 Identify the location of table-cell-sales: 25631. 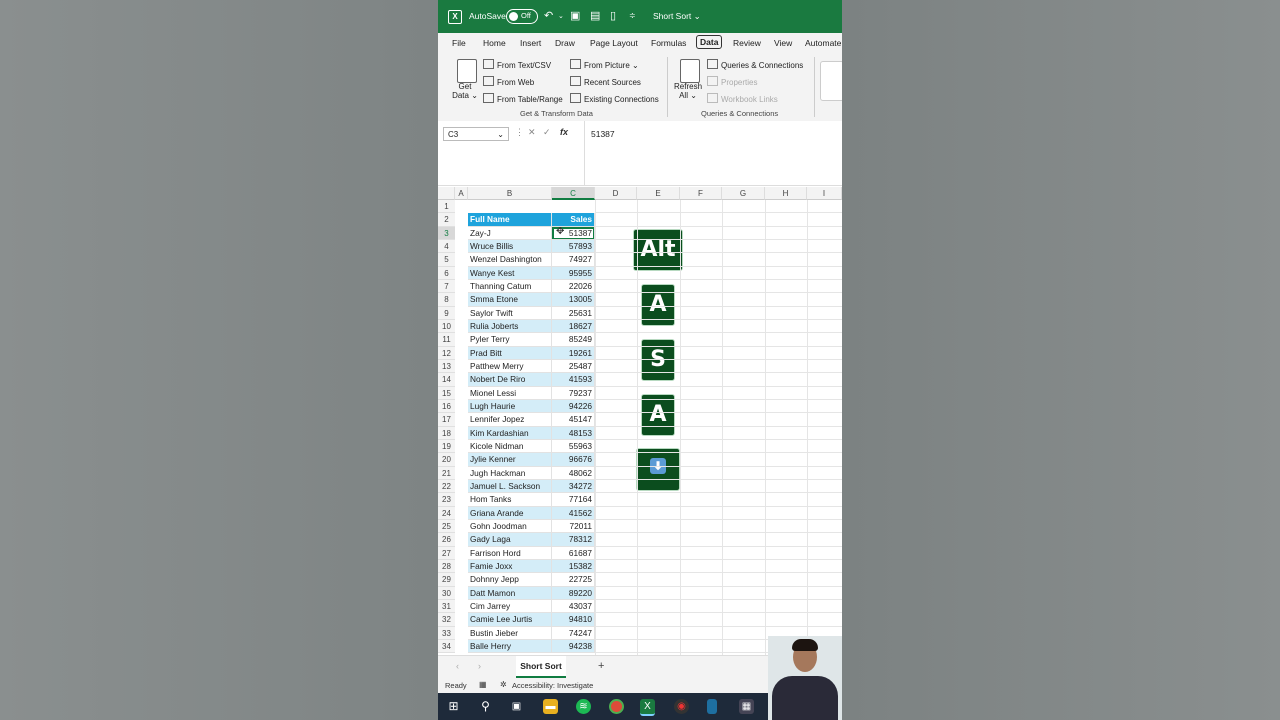
(573, 313).